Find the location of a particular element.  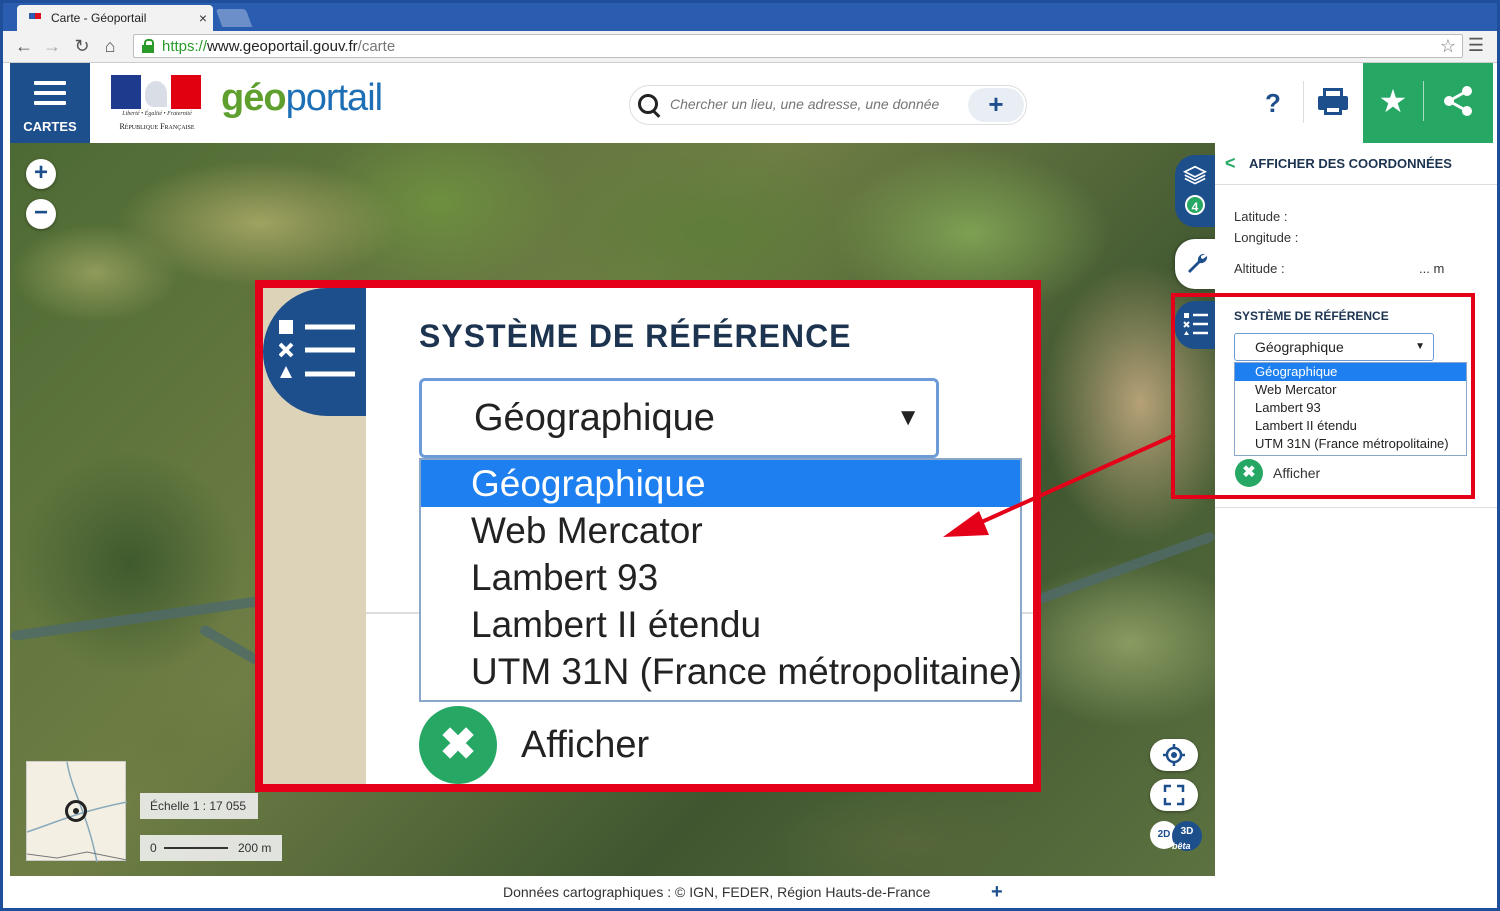

overview-minimap is located at coordinates (76, 811).